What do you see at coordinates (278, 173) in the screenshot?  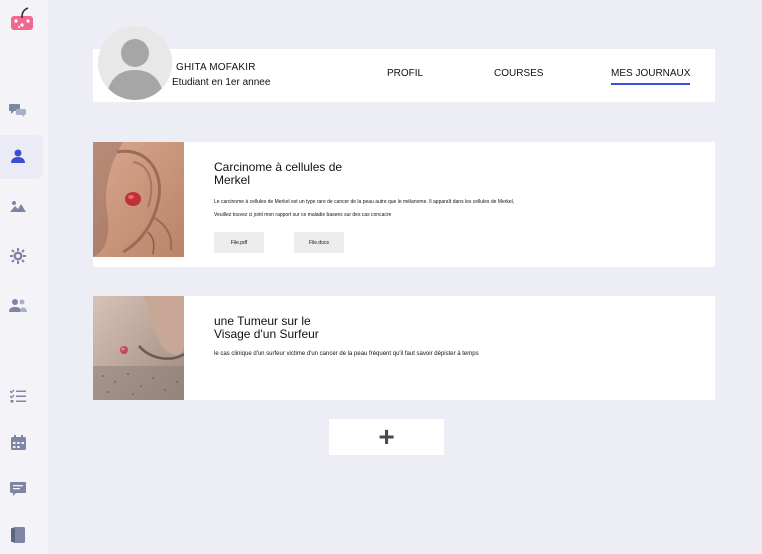 I see `journal-title: Carcinome à cellules de Merkel` at bounding box center [278, 173].